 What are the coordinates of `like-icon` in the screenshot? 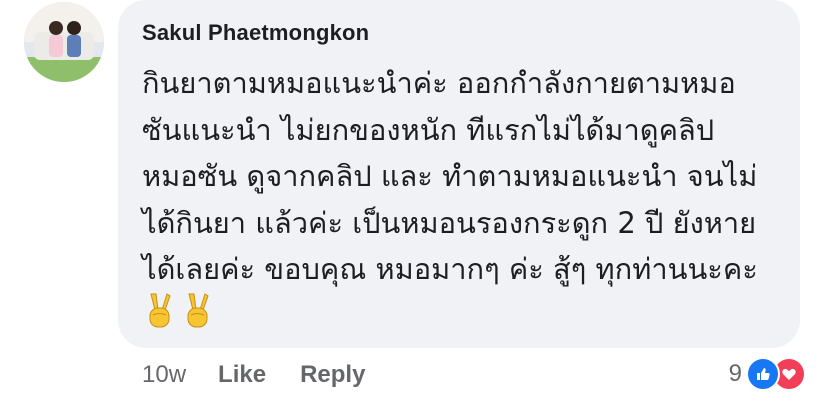 It's located at (763, 374).